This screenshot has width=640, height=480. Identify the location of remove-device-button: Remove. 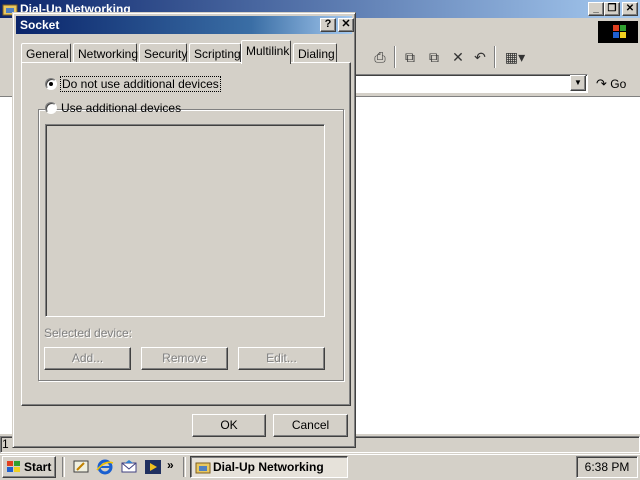
(184, 358).